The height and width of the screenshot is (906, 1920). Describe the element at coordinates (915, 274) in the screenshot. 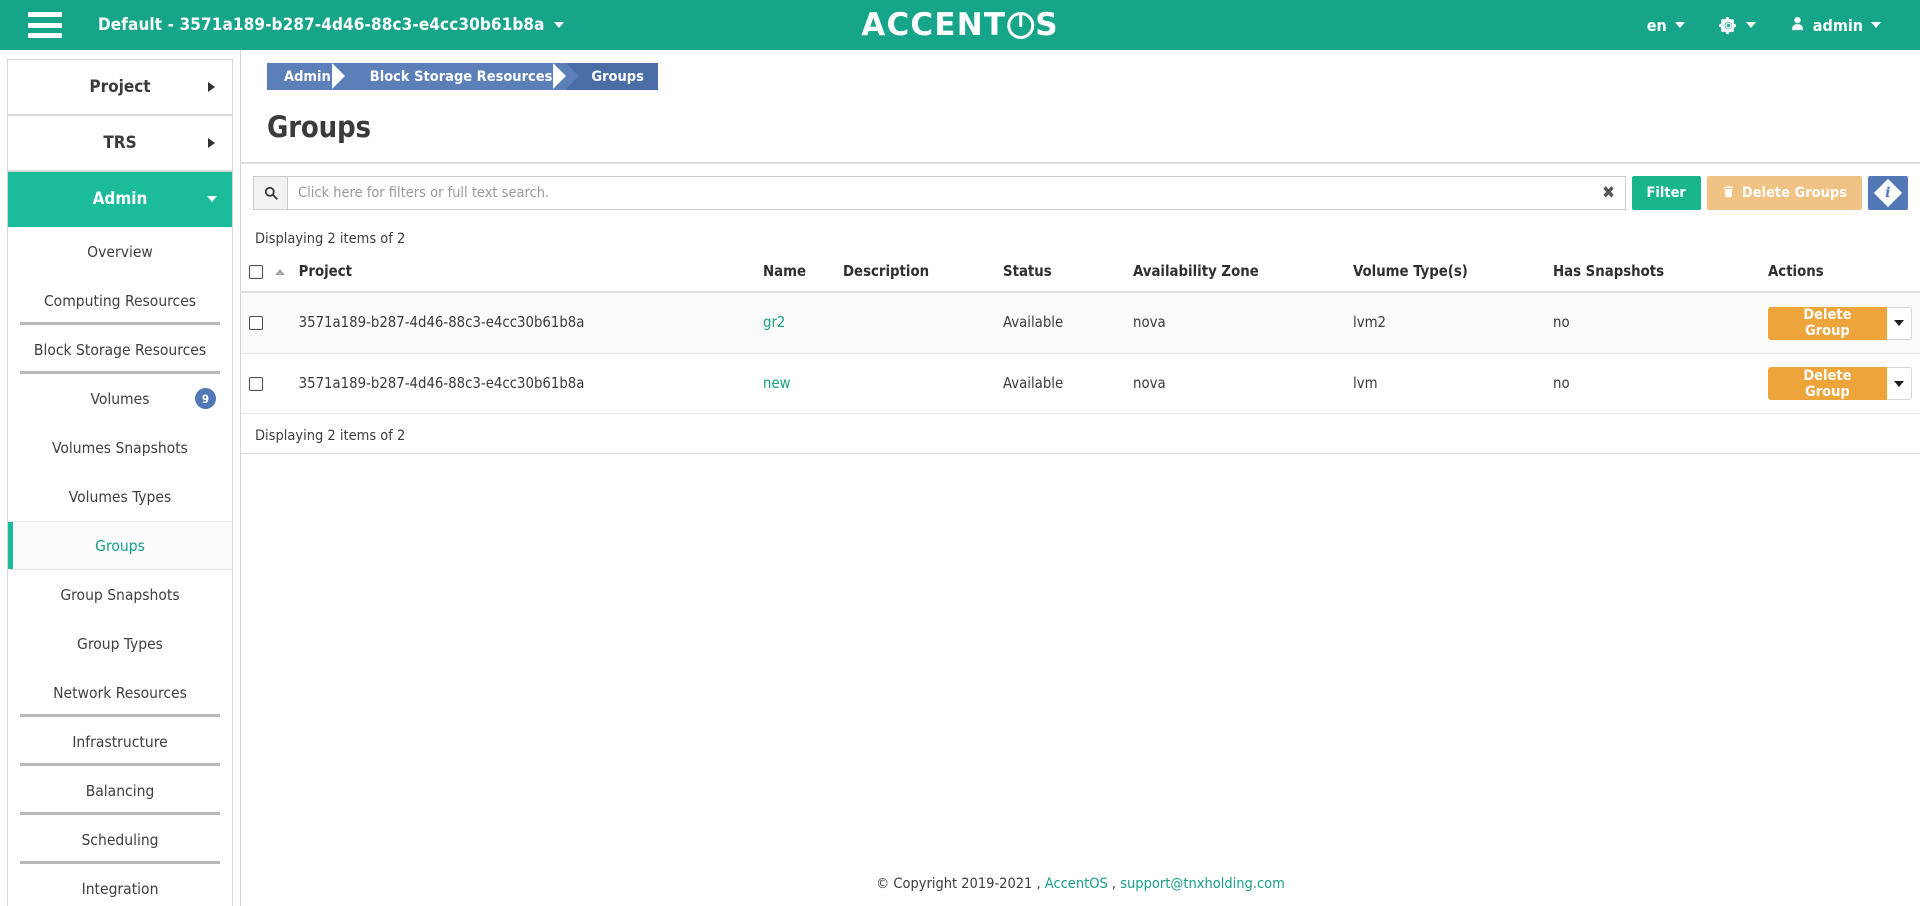

I see `column-description: Description` at that location.